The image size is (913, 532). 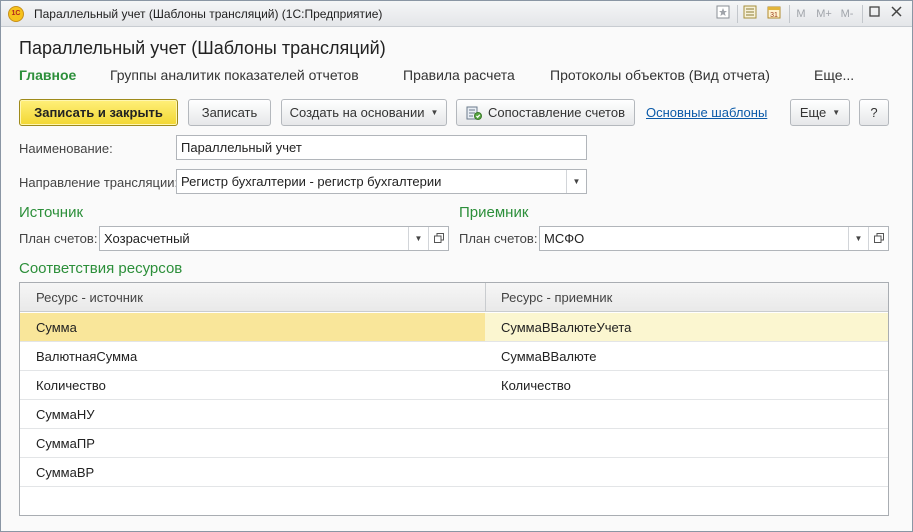 What do you see at coordinates (274, 238) in the screenshot?
I see `source-chart-select: Хозрасчетный ▼` at bounding box center [274, 238].